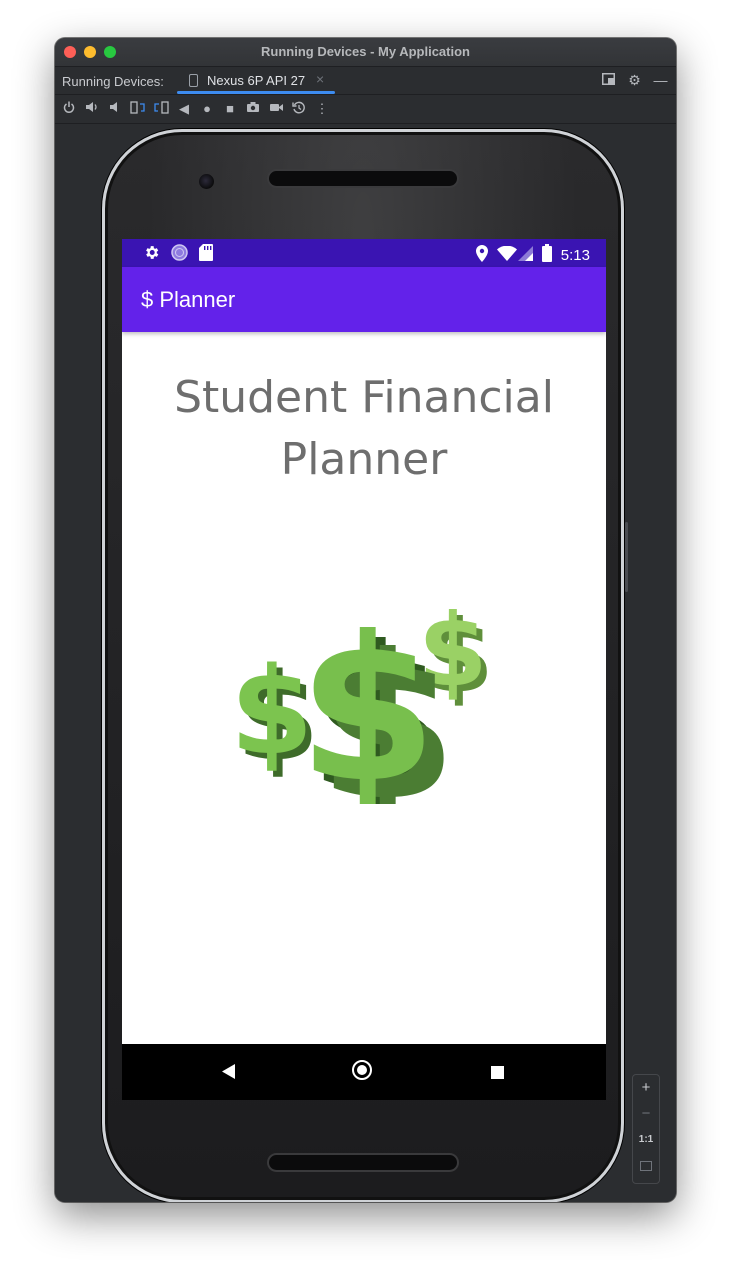  What do you see at coordinates (646, 1114) in the screenshot?
I see `zoom-out-button: −` at bounding box center [646, 1114].